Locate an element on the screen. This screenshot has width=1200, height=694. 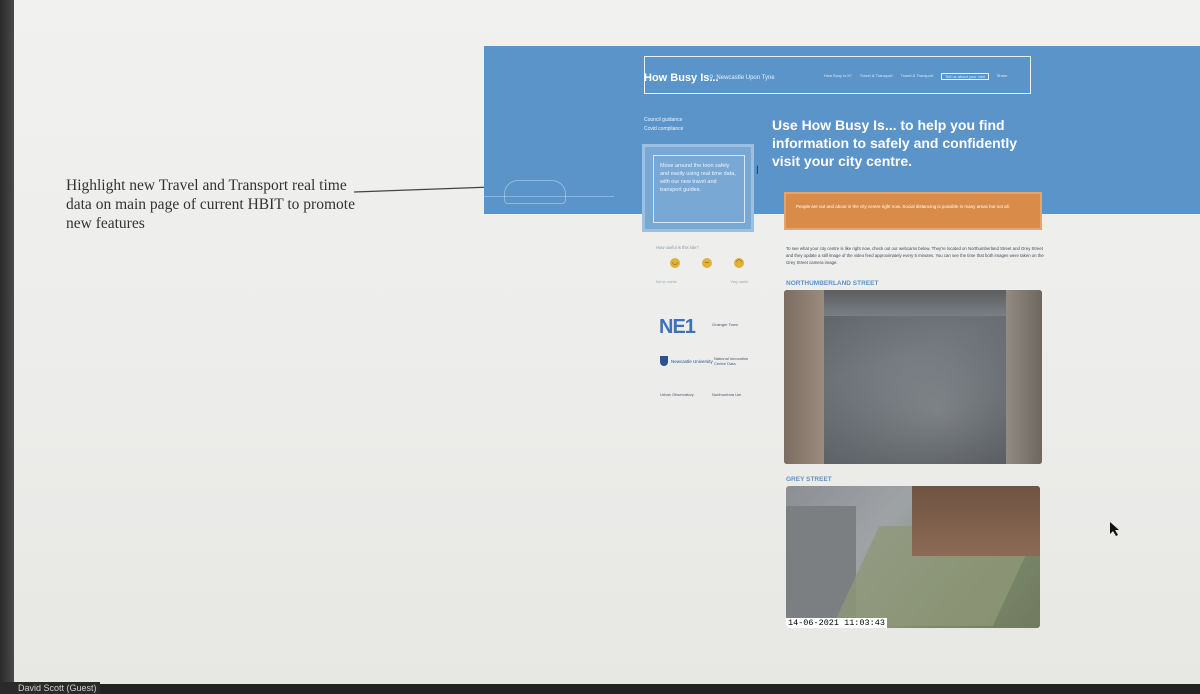
urban-observatory-logo: Urban Observatory is located at coordinates (677, 394).